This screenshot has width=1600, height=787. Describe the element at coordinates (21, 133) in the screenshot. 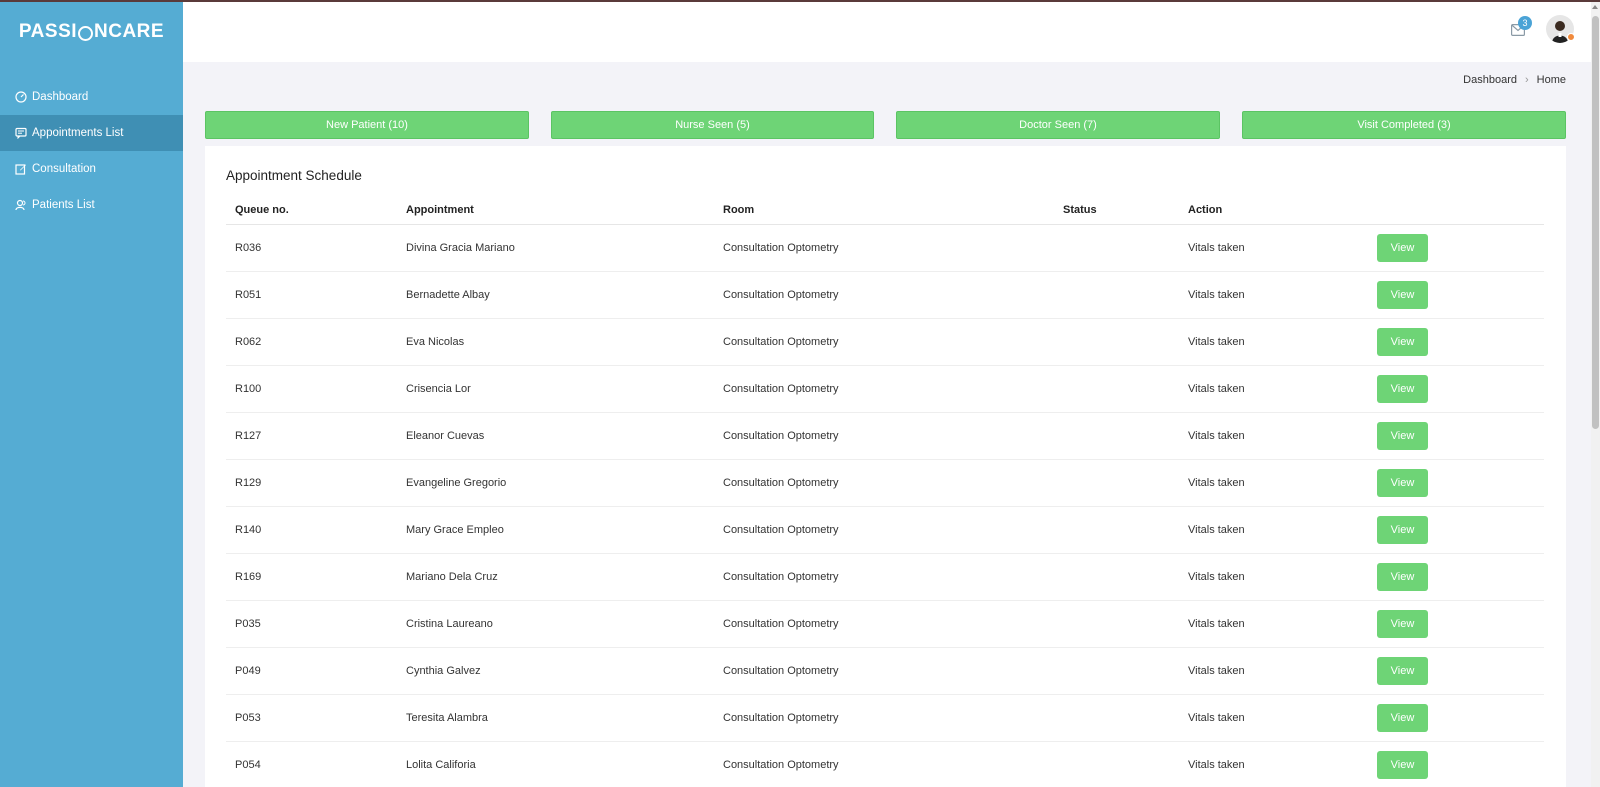

I see `chat-icon` at that location.